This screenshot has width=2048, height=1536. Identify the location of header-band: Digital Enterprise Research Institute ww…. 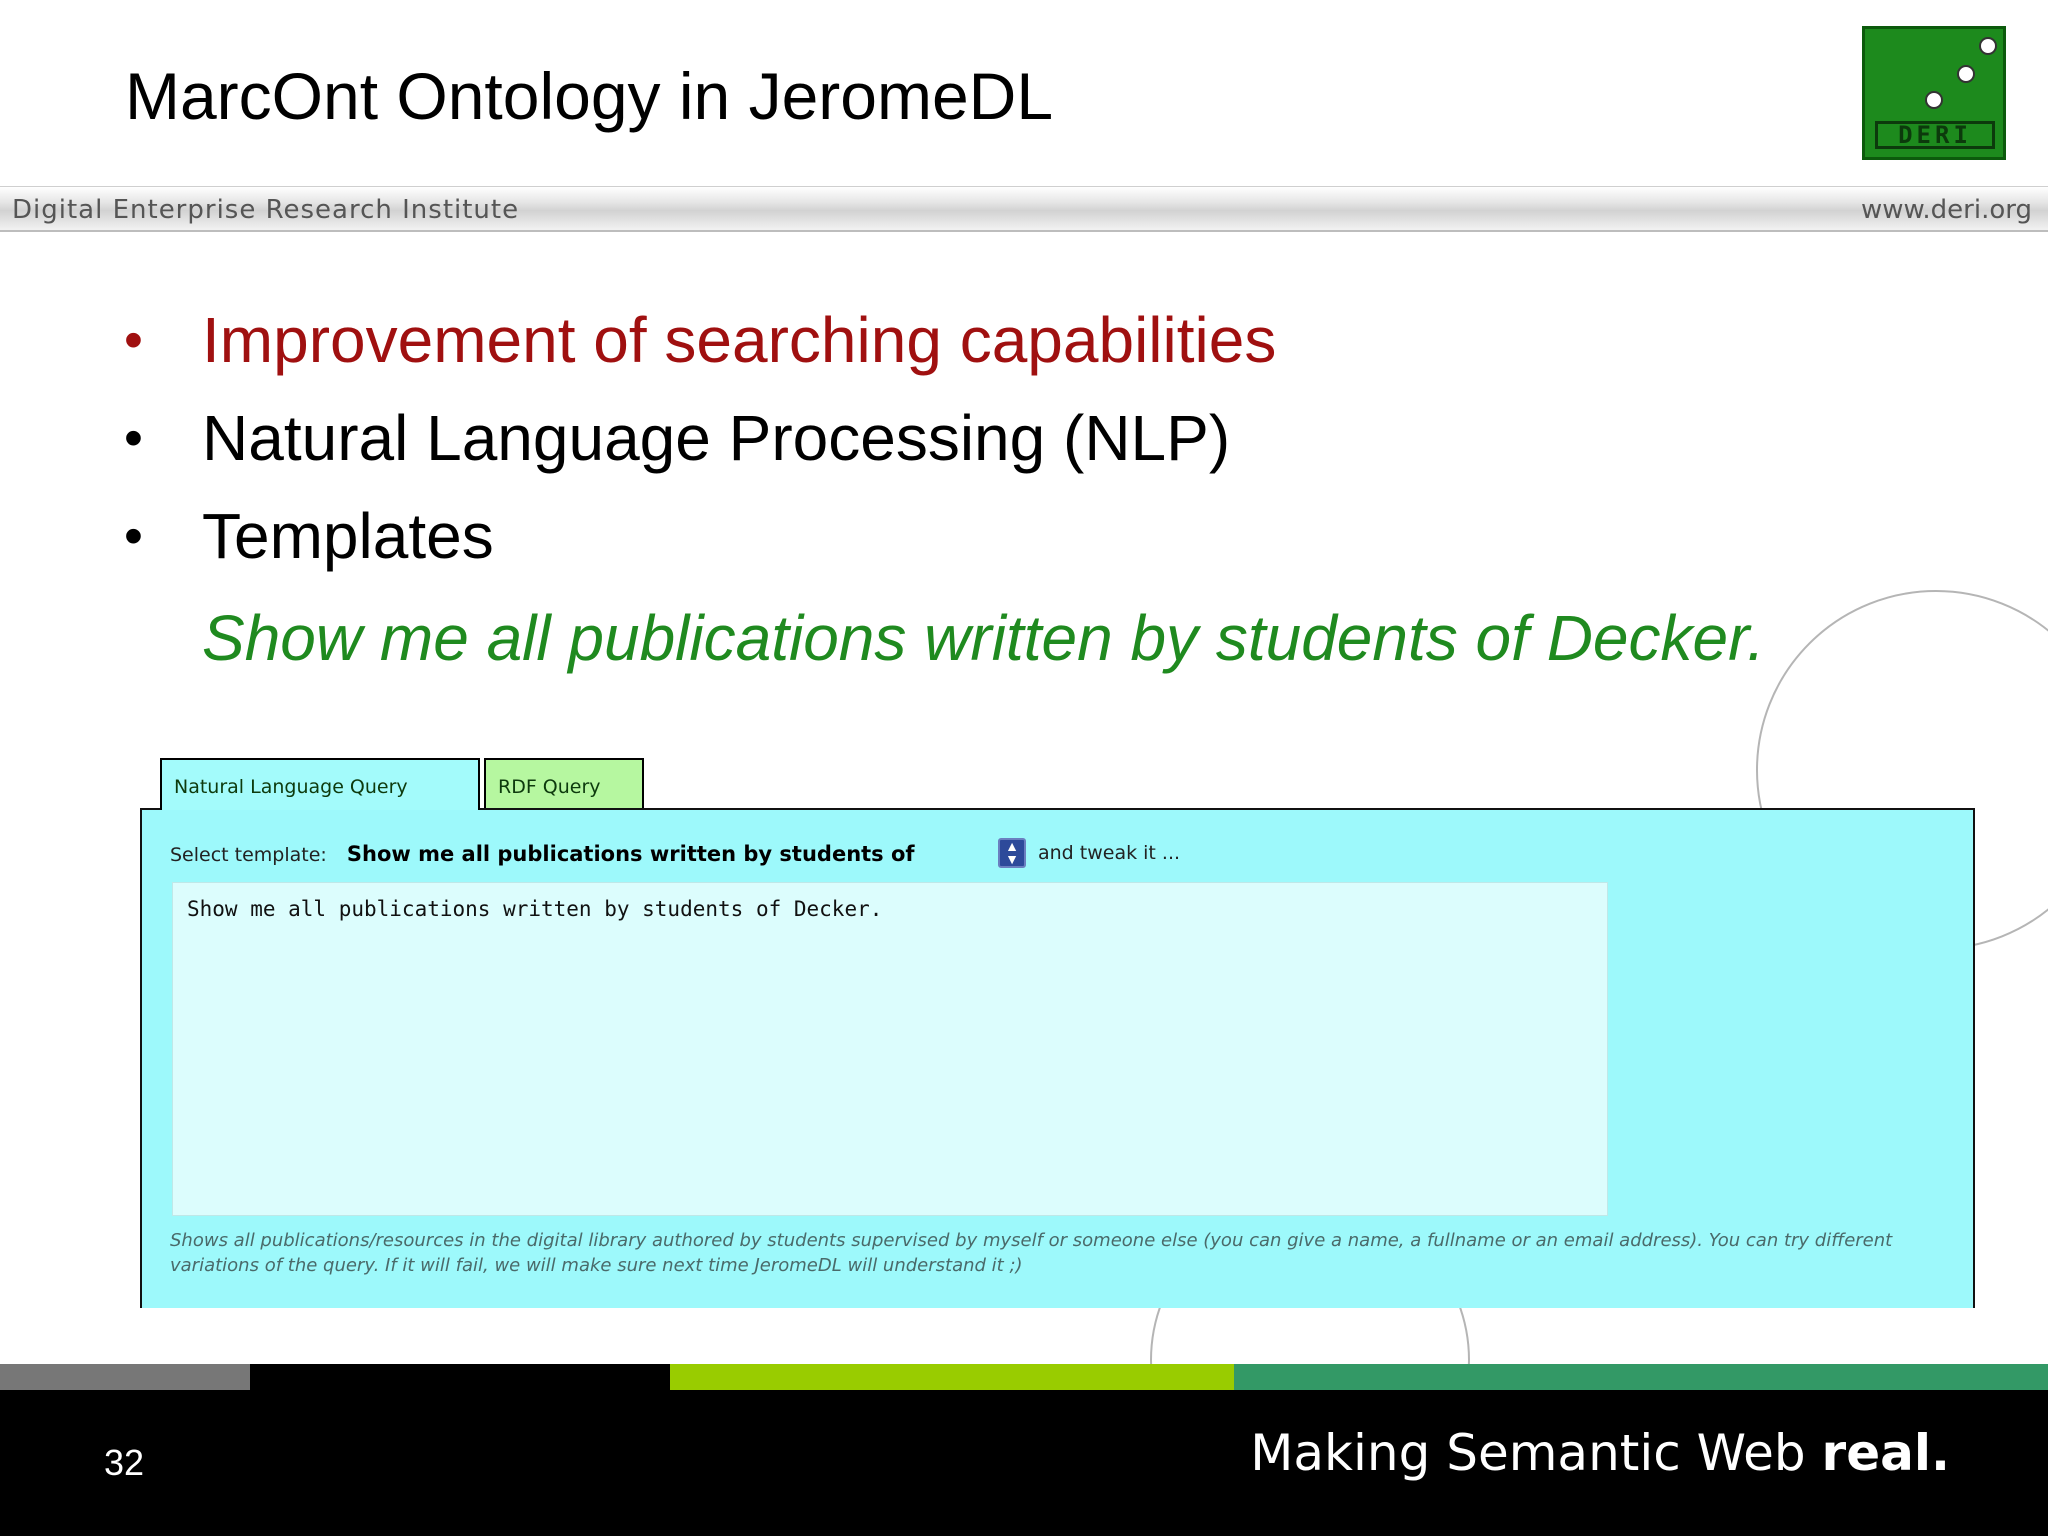
(1024, 209).